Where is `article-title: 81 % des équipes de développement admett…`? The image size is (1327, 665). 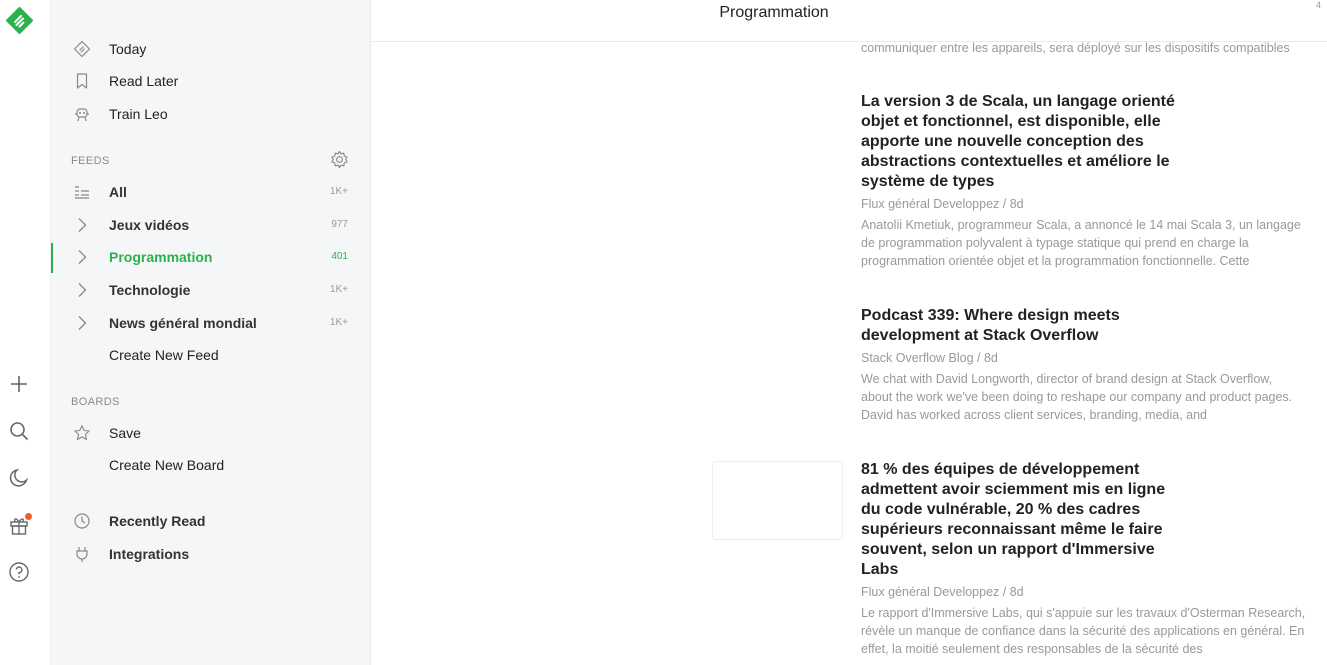 article-title: 81 % des équipes de développement admett… is located at coordinates (1018, 520).